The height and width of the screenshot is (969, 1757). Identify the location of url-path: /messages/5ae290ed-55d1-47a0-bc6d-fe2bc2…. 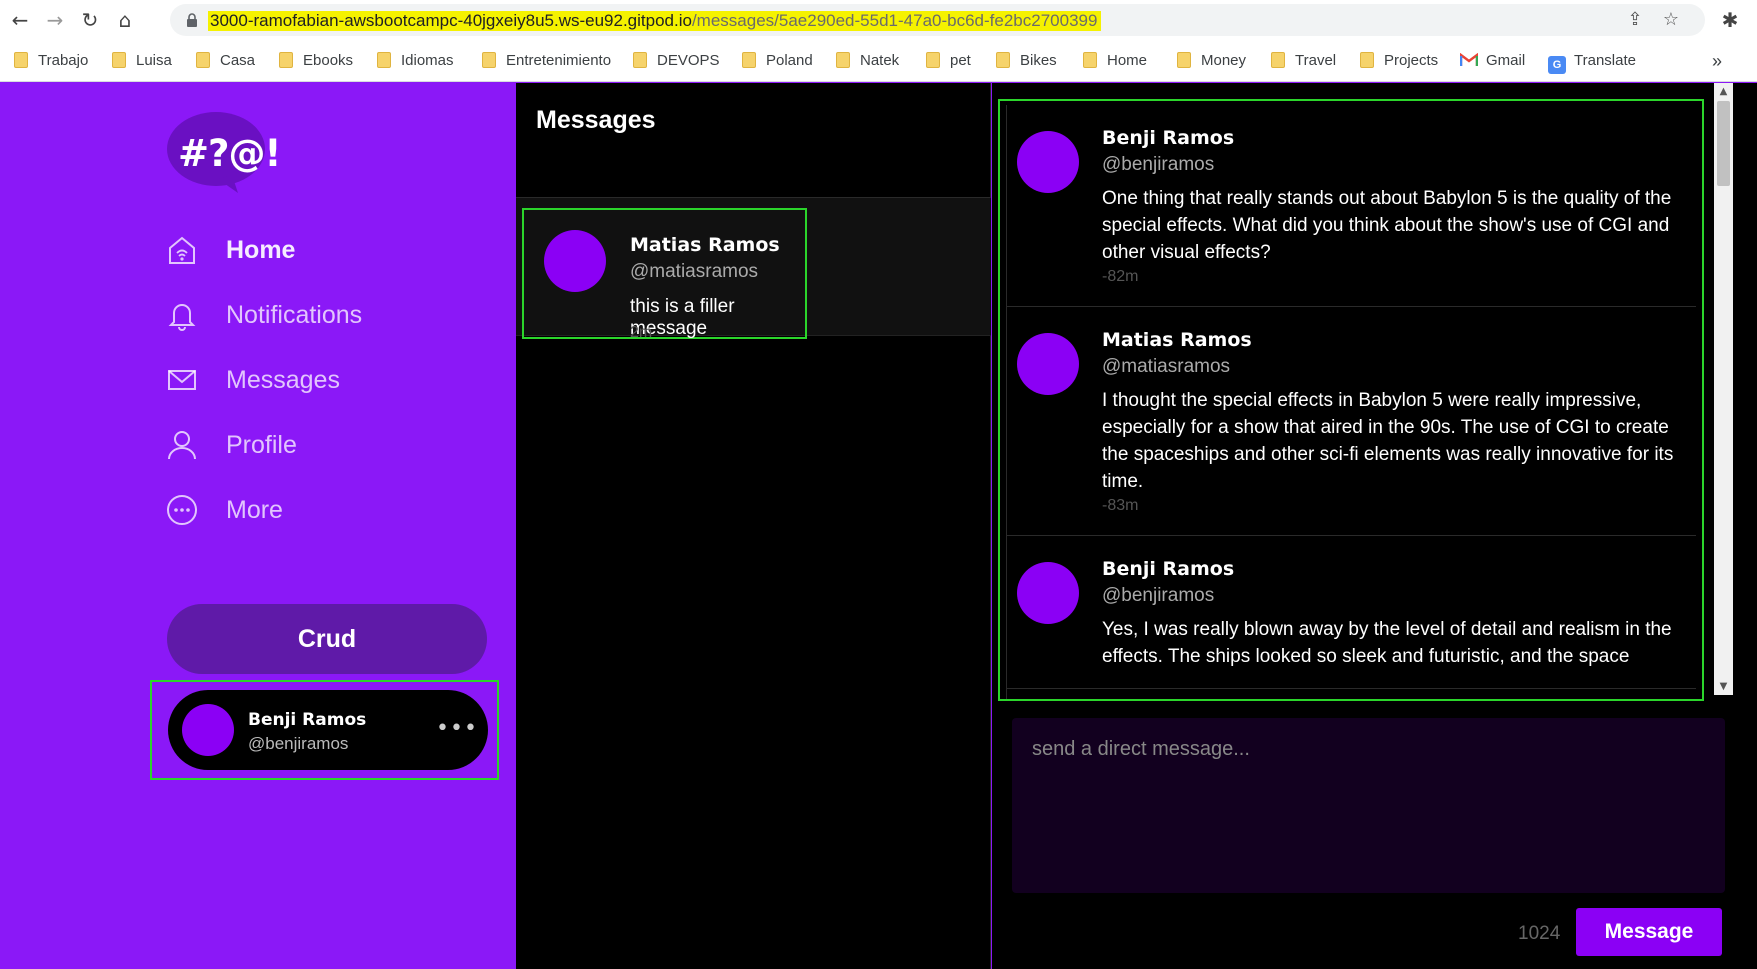
(894, 20).